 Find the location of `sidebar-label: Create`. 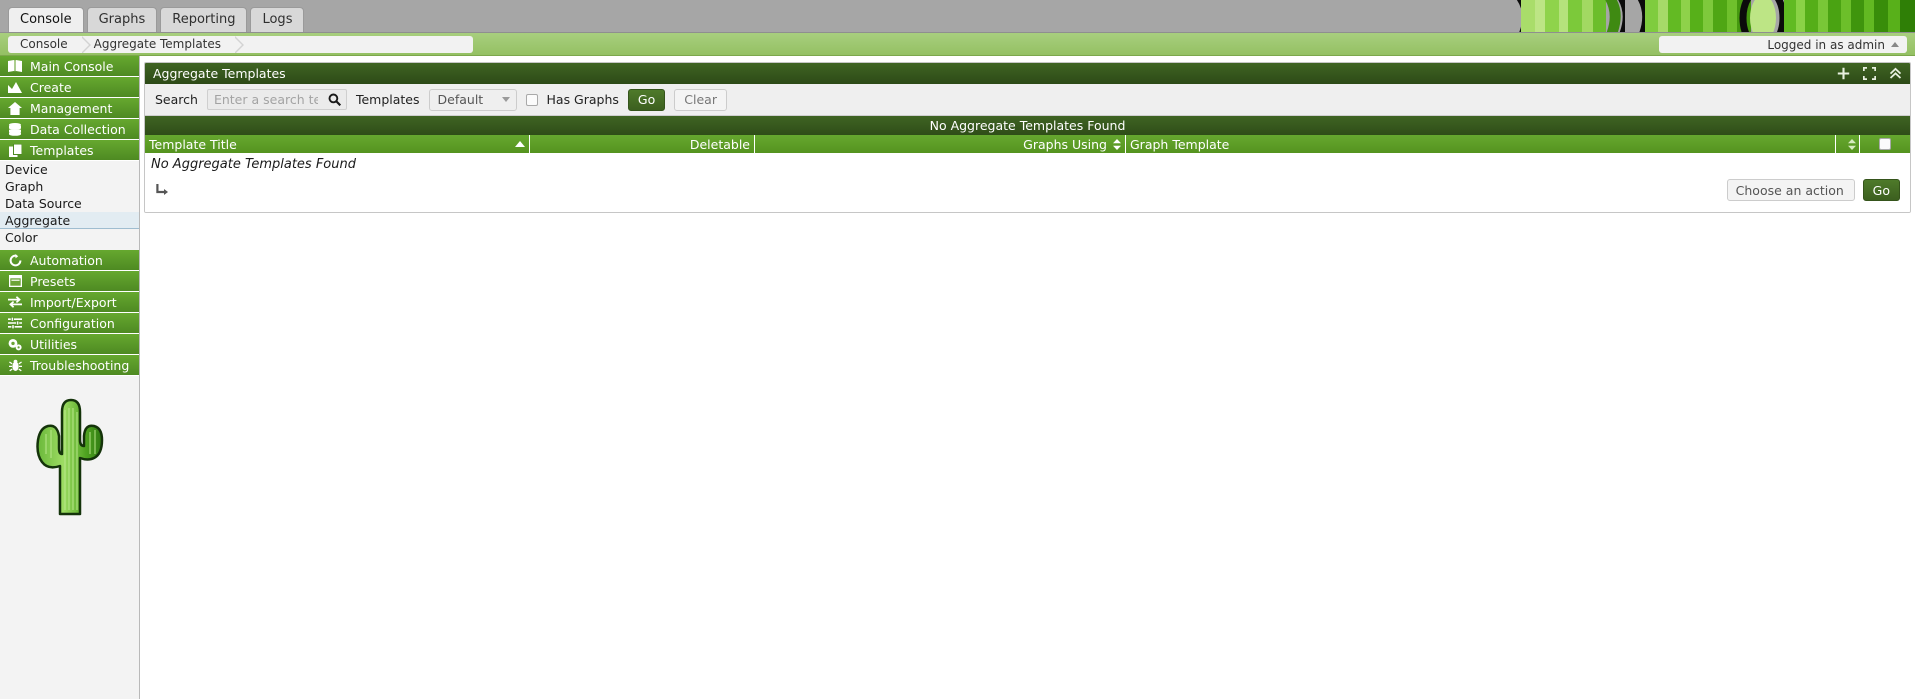

sidebar-label: Create is located at coordinates (51, 87).